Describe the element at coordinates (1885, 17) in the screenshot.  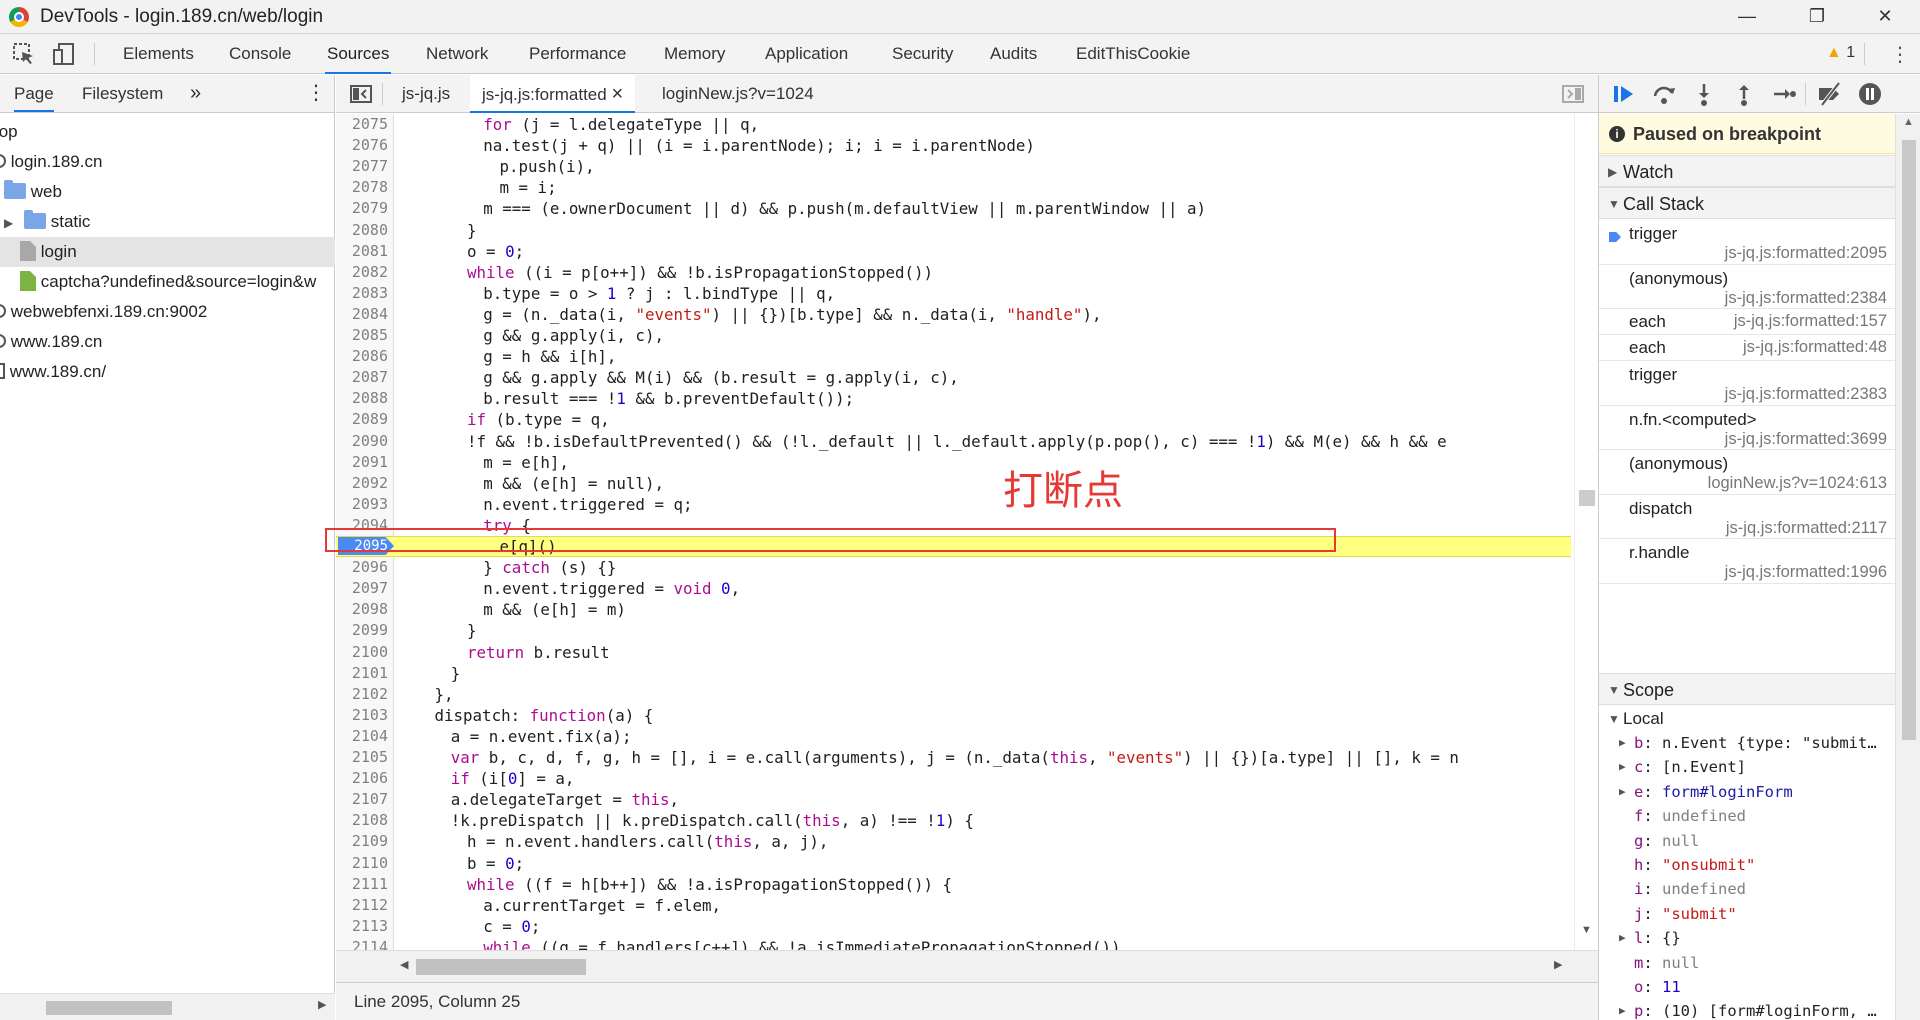
I see `close-button: ✕` at that location.